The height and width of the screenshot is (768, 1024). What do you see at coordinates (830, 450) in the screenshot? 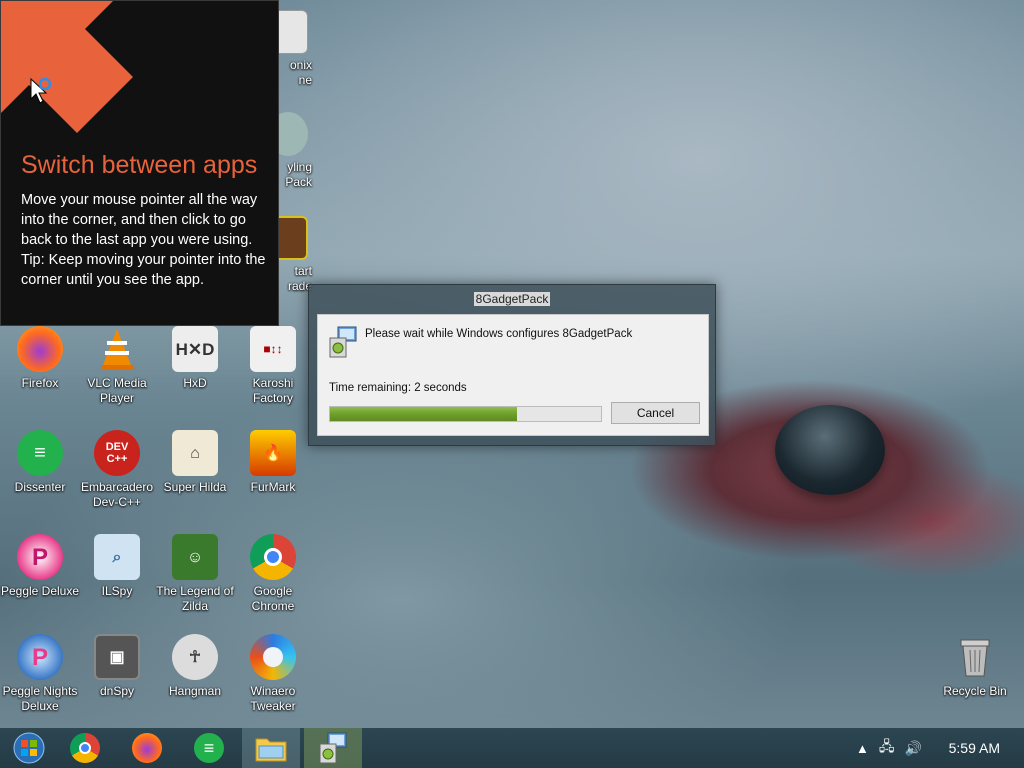
I see `wallpaper-water-drop` at bounding box center [830, 450].